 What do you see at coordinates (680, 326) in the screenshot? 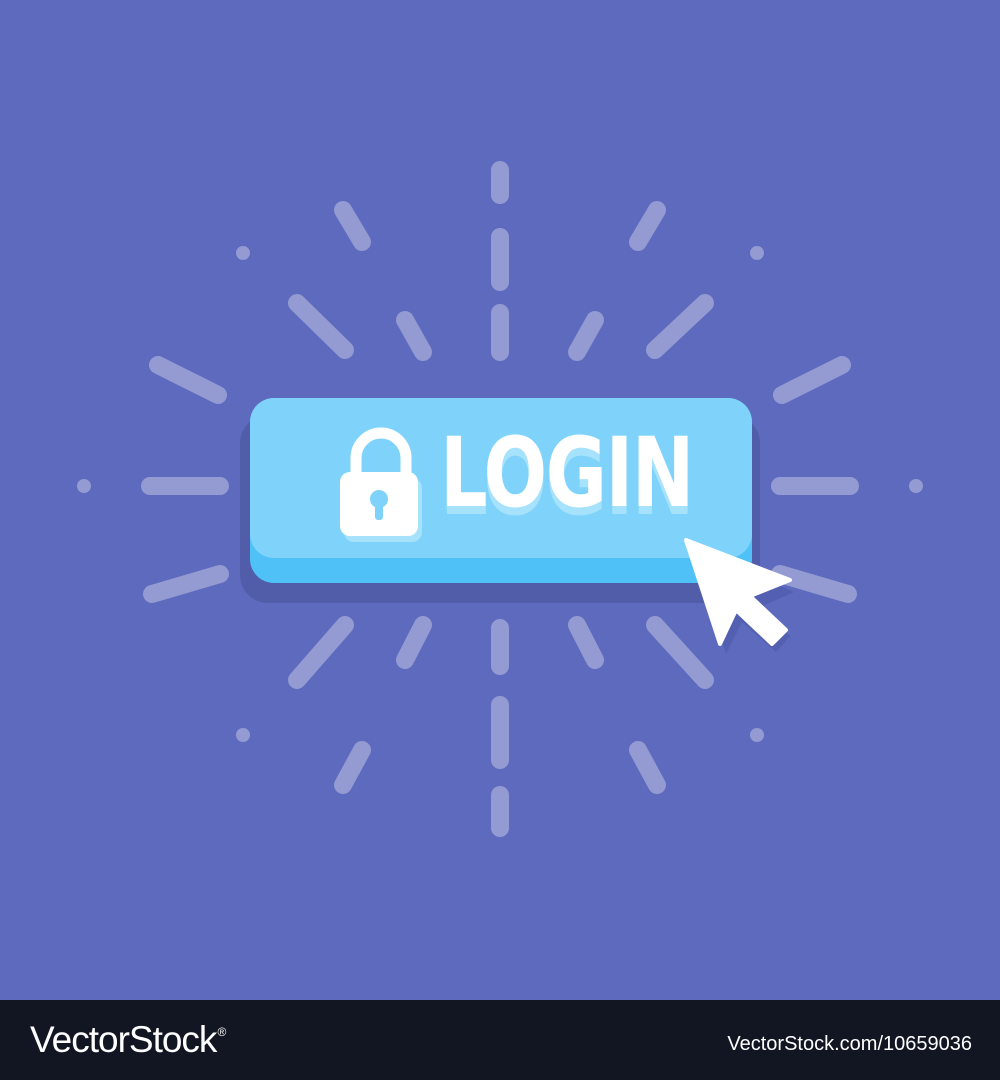
I see `ray-upper-right-long` at bounding box center [680, 326].